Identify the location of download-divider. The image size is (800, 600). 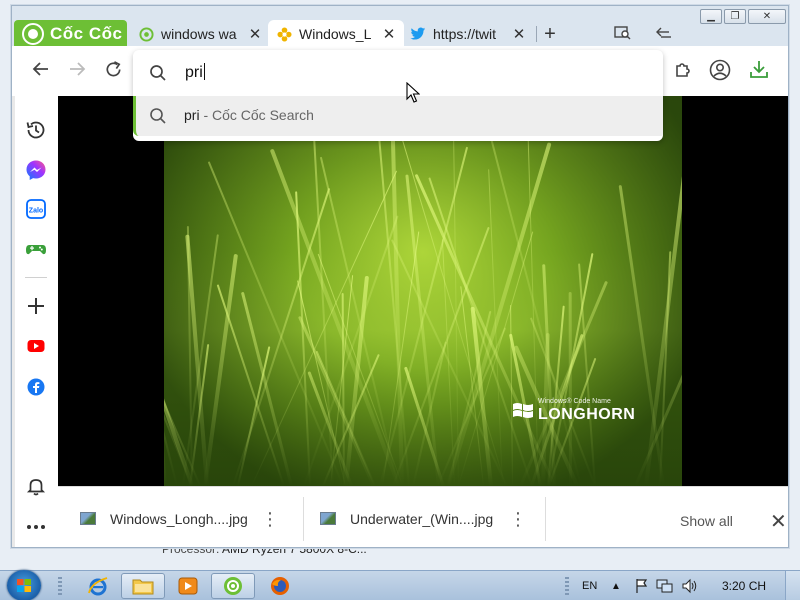
(303, 519).